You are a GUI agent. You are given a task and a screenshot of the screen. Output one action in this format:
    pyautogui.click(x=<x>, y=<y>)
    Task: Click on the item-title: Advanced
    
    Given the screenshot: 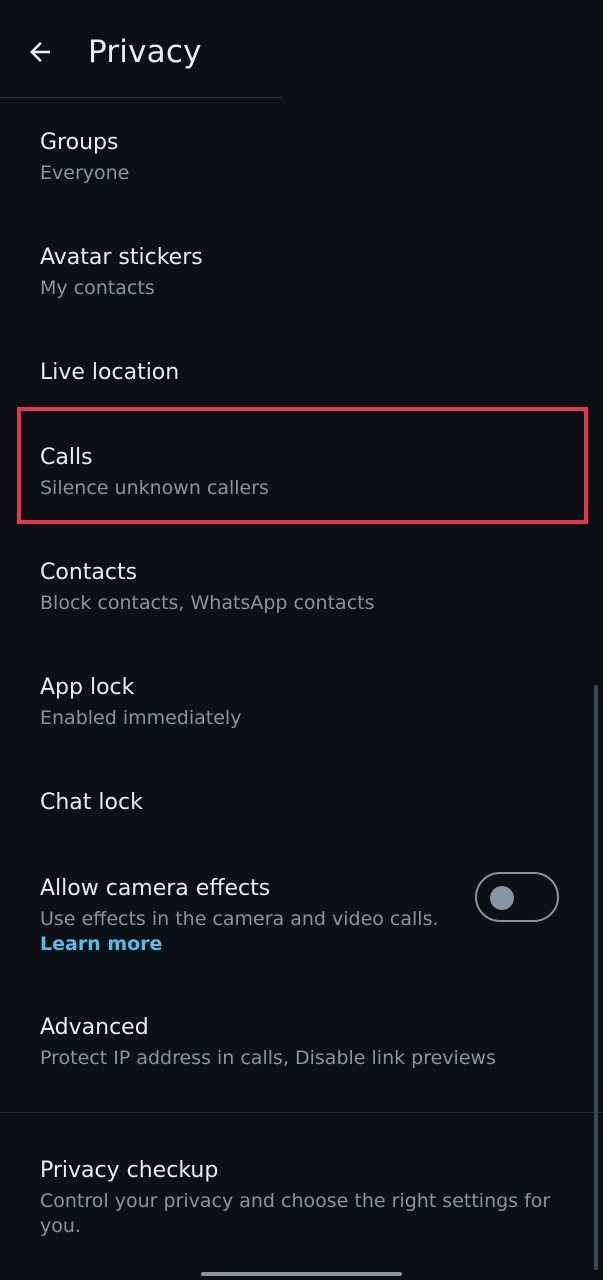 What is the action you would take?
    pyautogui.click(x=94, y=1027)
    